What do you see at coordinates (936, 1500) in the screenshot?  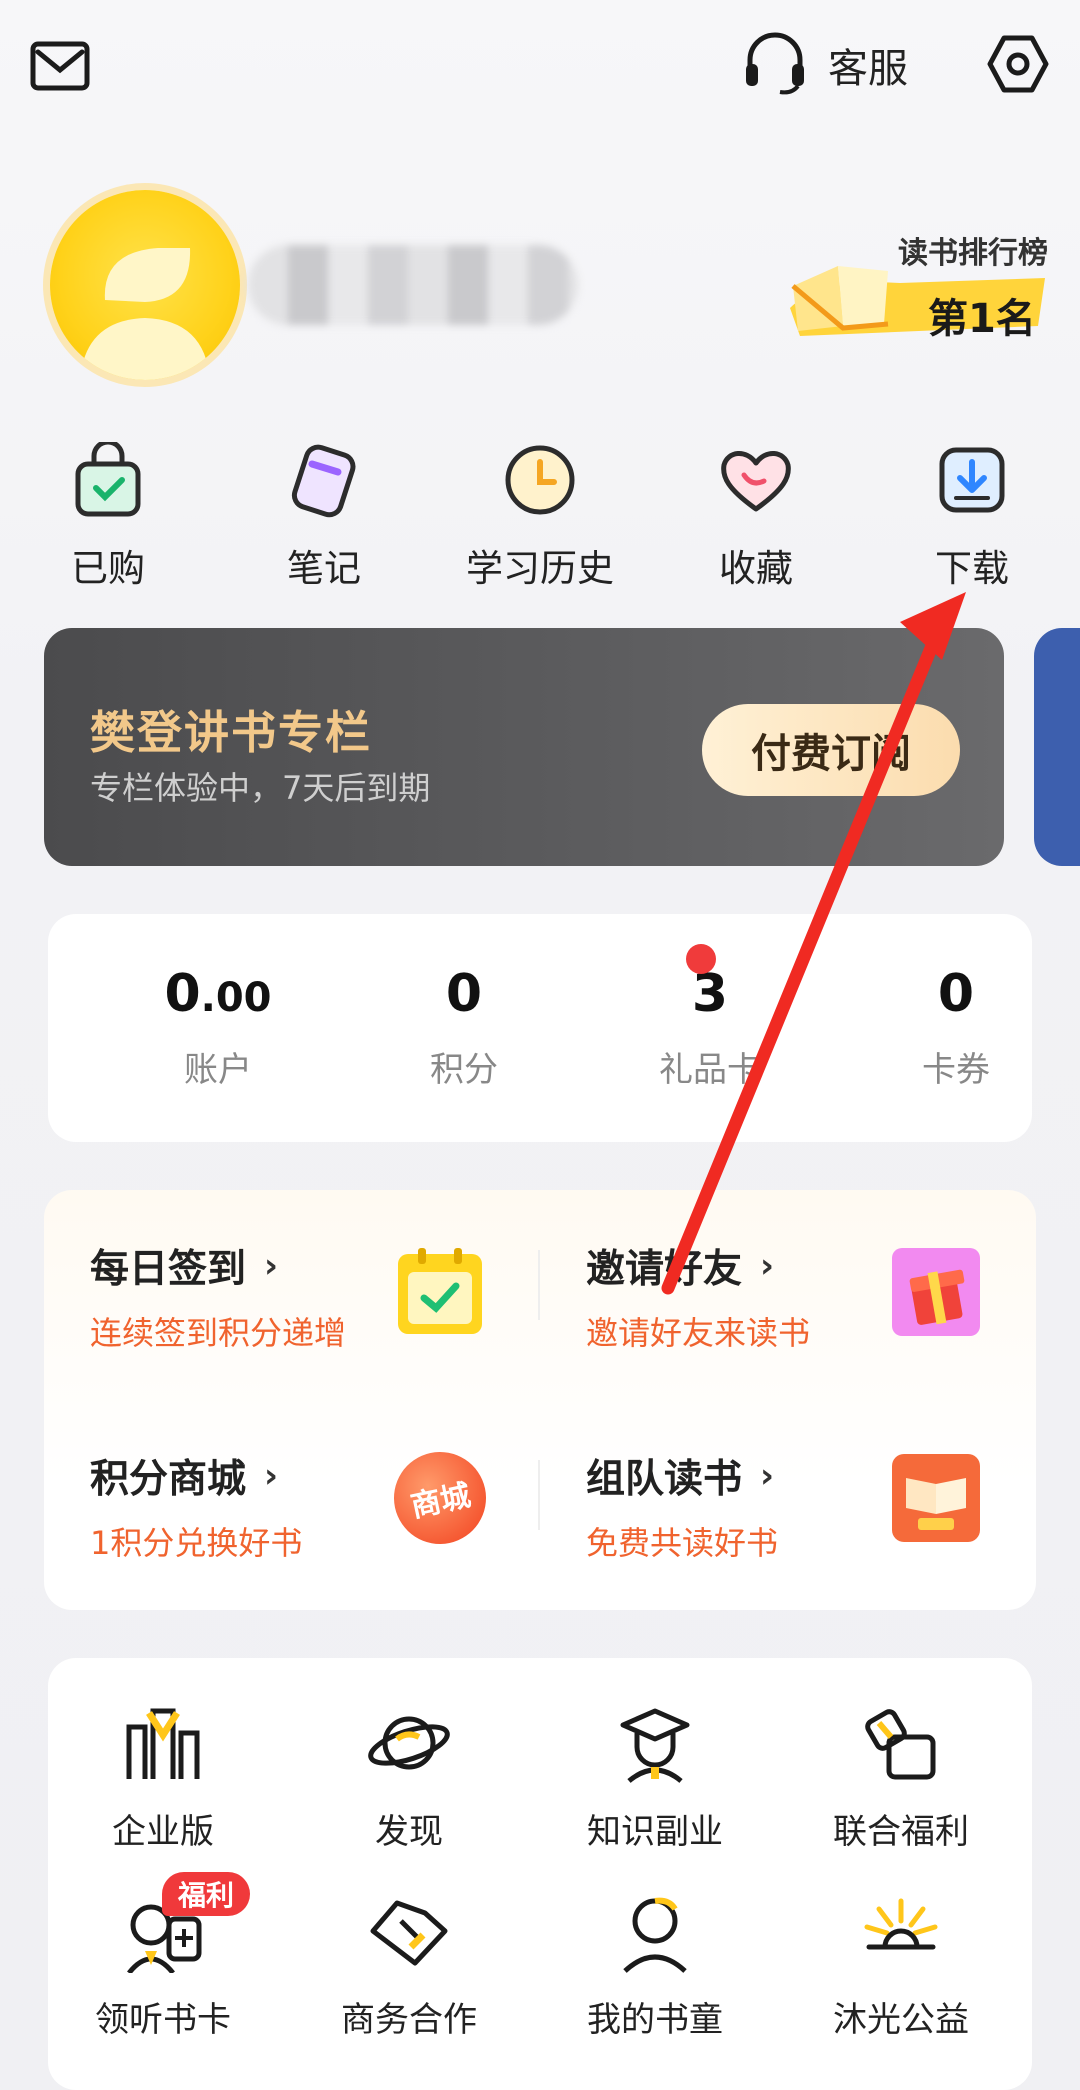 I see `team-book-icon` at bounding box center [936, 1500].